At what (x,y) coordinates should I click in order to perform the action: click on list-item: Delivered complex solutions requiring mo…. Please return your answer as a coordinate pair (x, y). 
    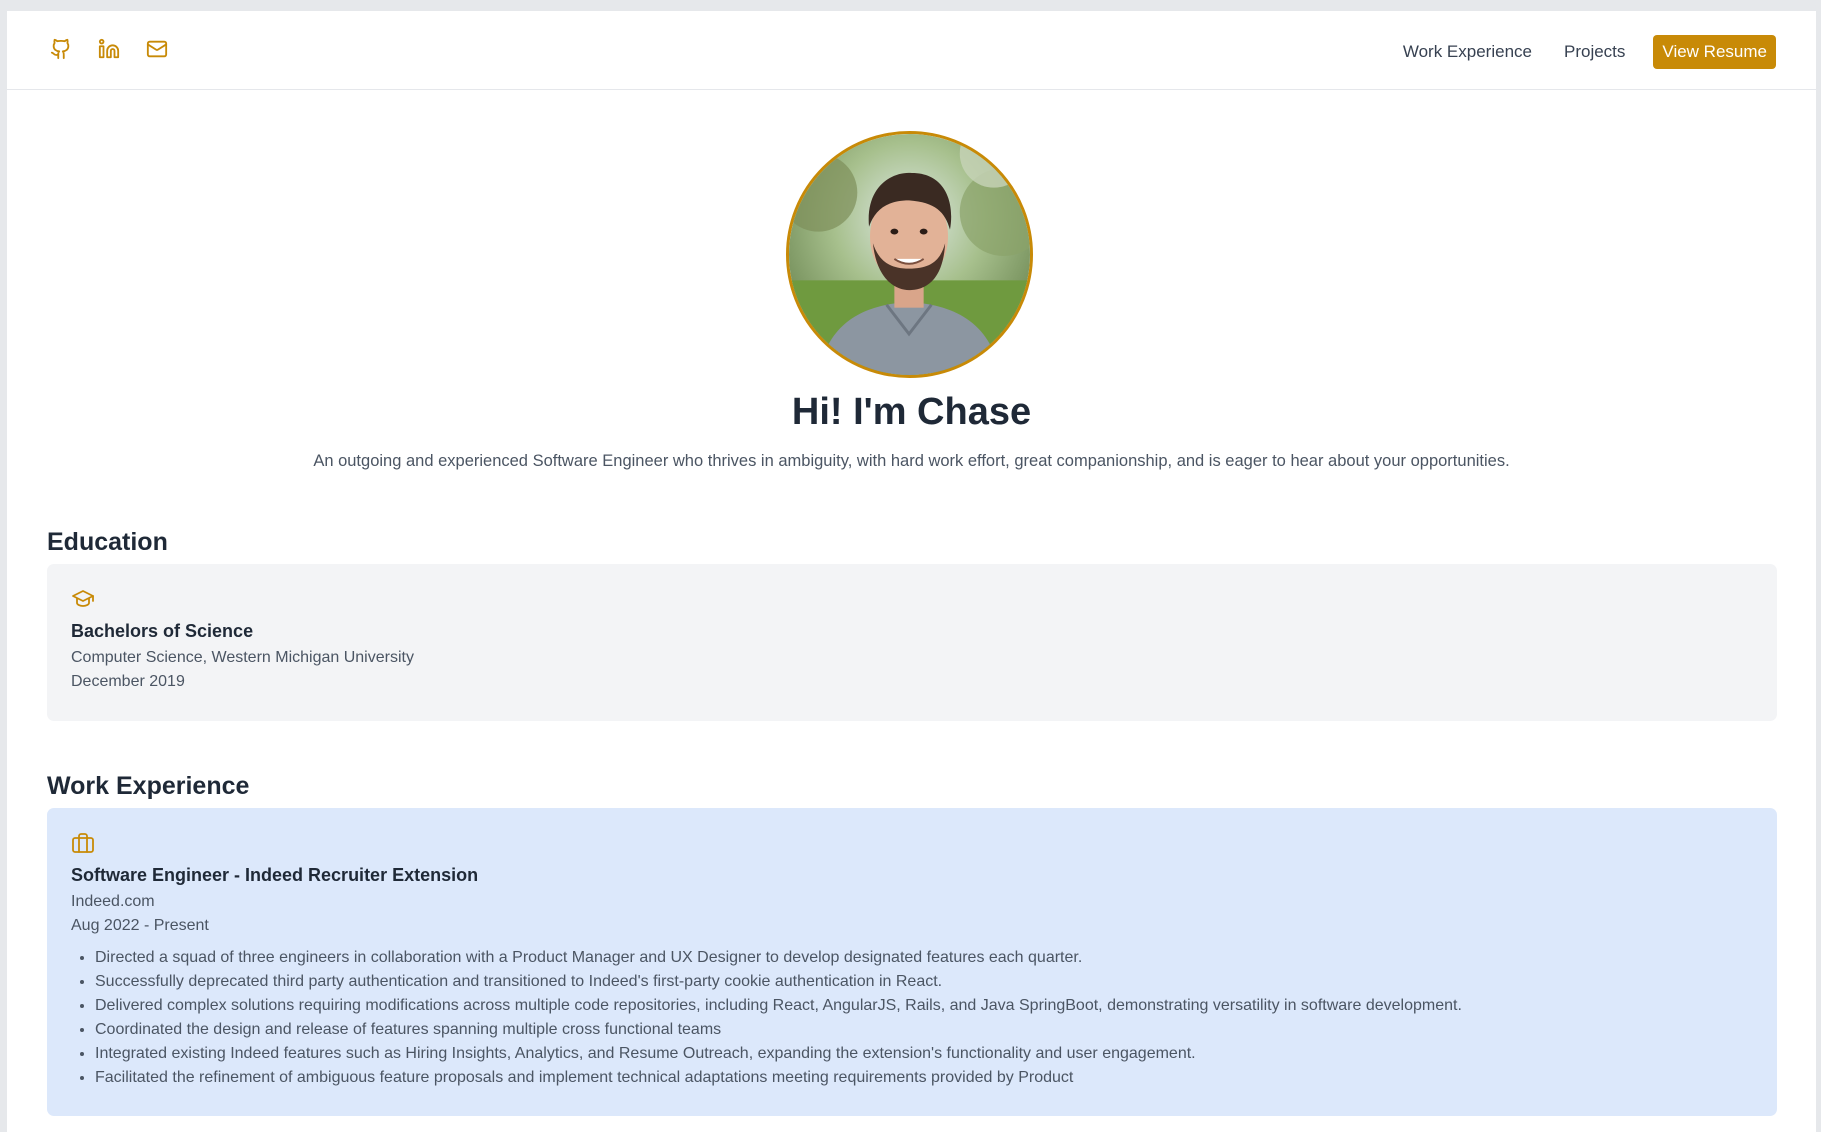
    Looking at the image, I should click on (924, 1006).